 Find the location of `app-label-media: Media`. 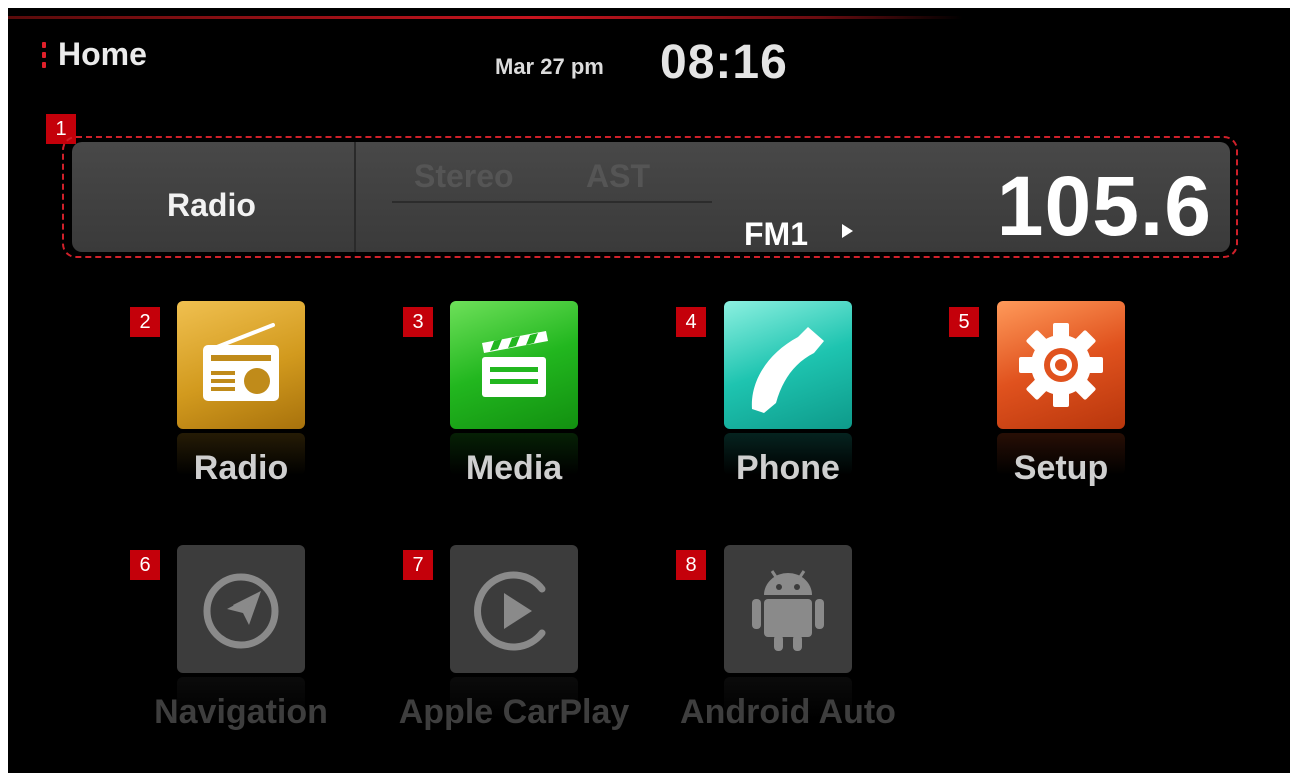

app-label-media: Media is located at coordinates (514, 468).